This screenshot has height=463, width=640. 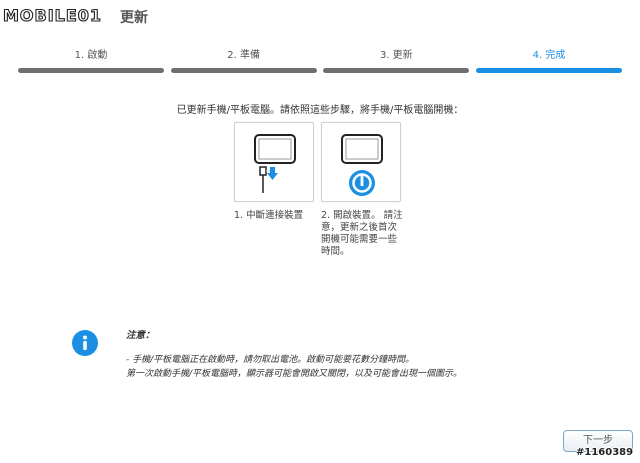 I want to click on page-title: 更新, so click(x=134, y=18).